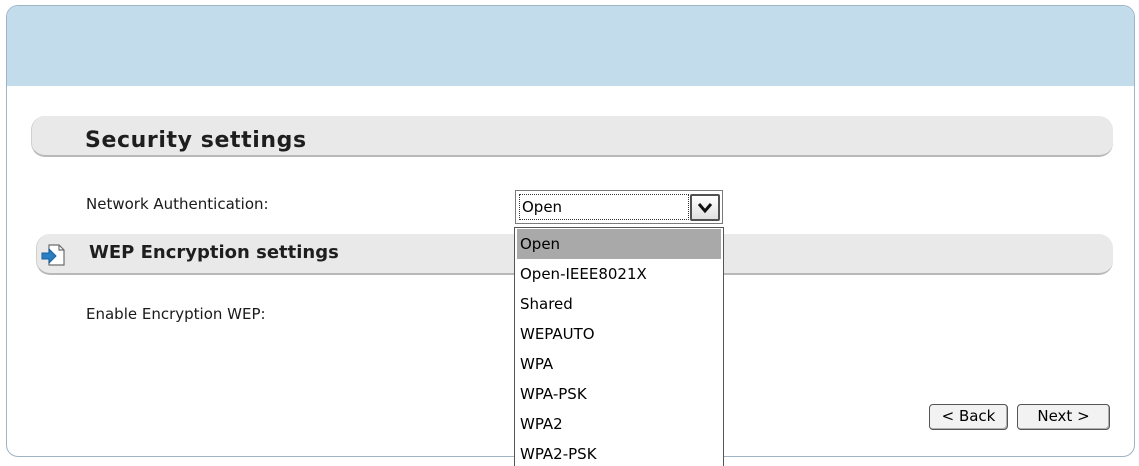 This screenshot has width=1139, height=466. I want to click on network-authentication-label: Network Authentication:, so click(177, 204).